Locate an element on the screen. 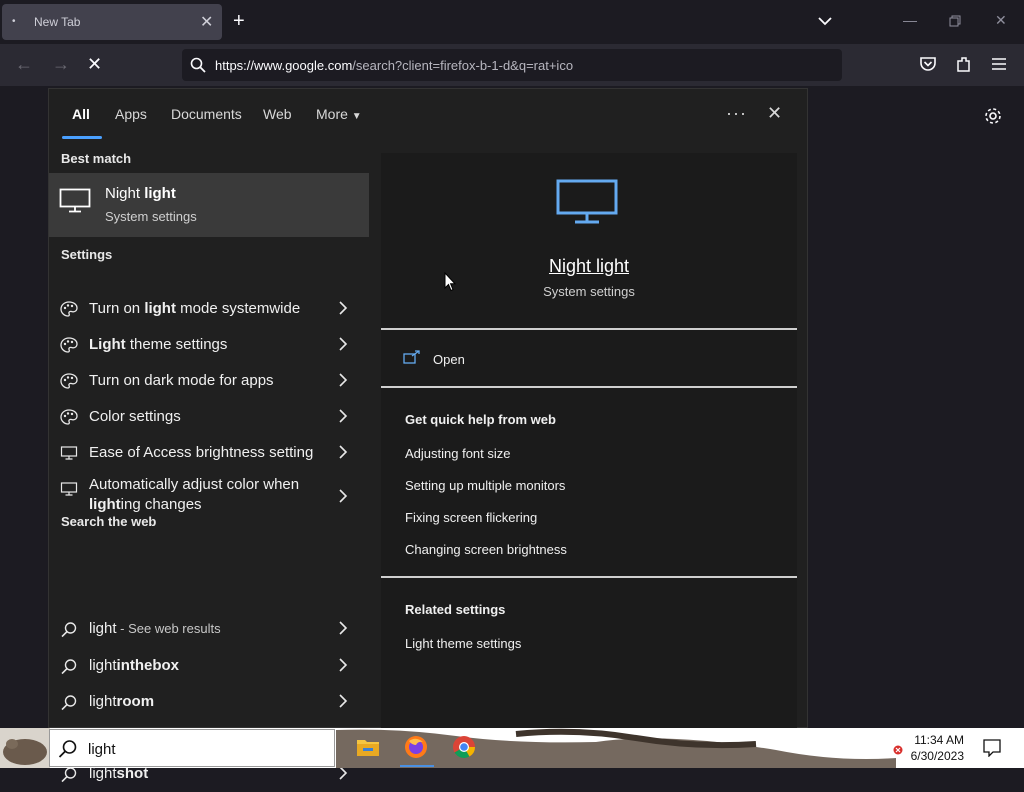  extensions-icon is located at coordinates (964, 64).